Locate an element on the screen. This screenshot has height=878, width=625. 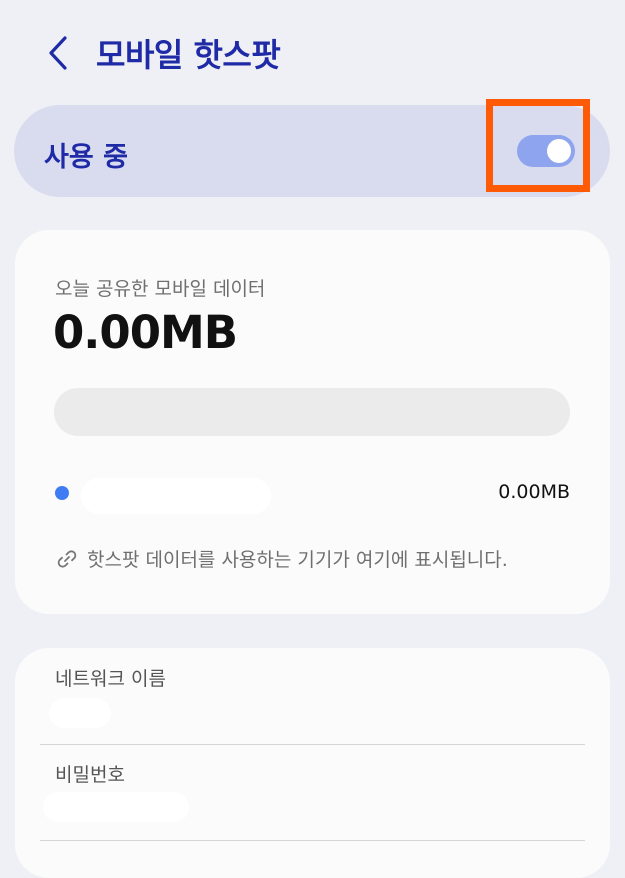
device-name-redacted is located at coordinates (176, 496).